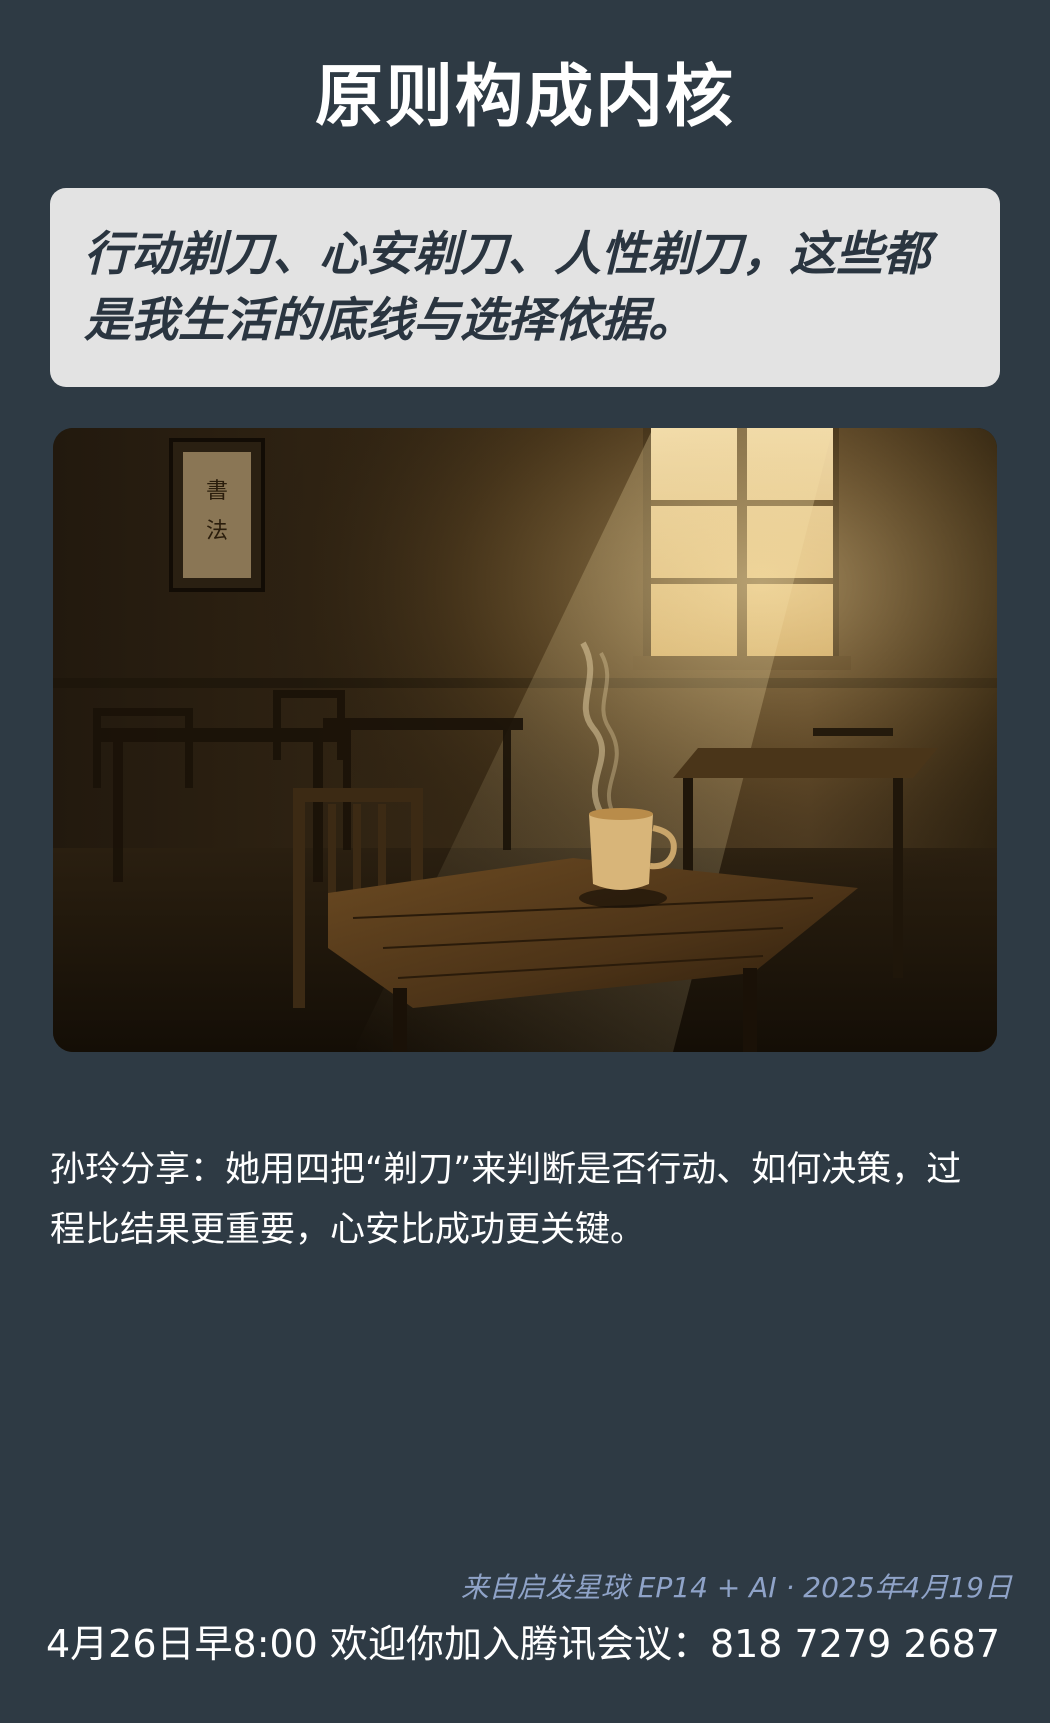 The image size is (1050, 1723). I want to click on source-credit: 来自启发星球 EP14 + AI · 2025年4月19日, so click(736, 1587).